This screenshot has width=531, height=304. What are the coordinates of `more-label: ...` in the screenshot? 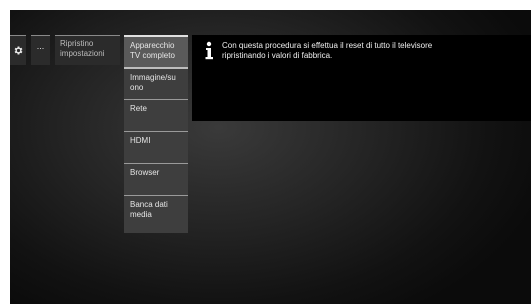 It's located at (40, 46).